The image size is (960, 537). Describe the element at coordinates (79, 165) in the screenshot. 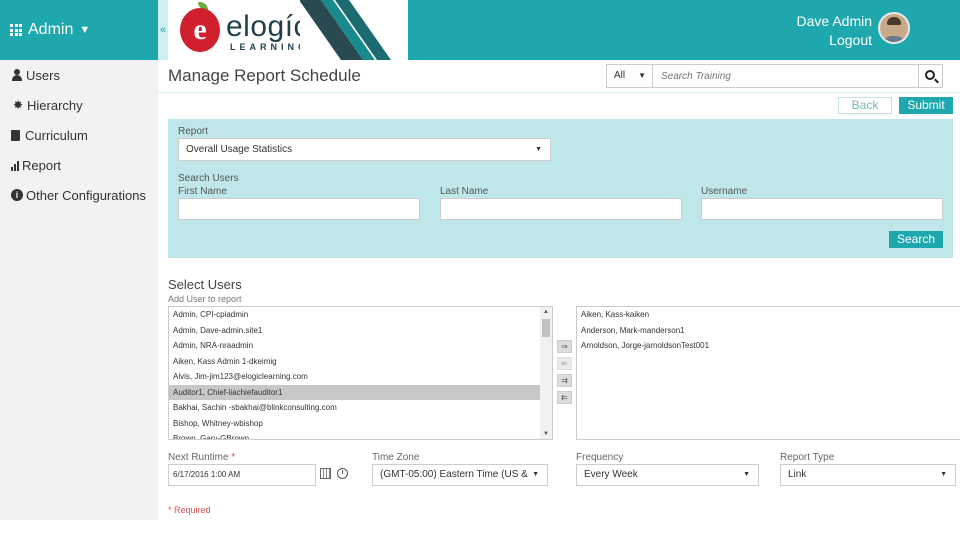

I see `sidebar-item-report: Report` at that location.